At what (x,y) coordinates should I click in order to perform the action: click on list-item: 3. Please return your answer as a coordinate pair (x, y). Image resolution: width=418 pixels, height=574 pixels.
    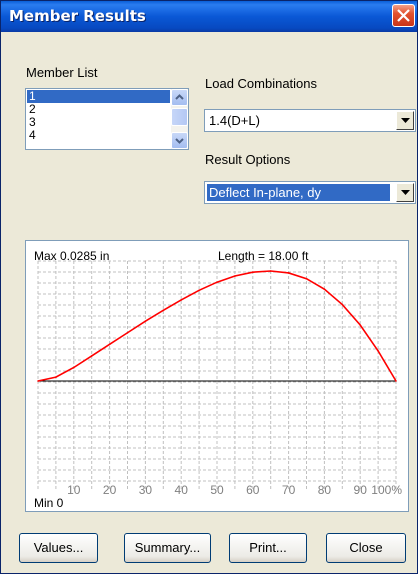
    Looking at the image, I should click on (98, 122).